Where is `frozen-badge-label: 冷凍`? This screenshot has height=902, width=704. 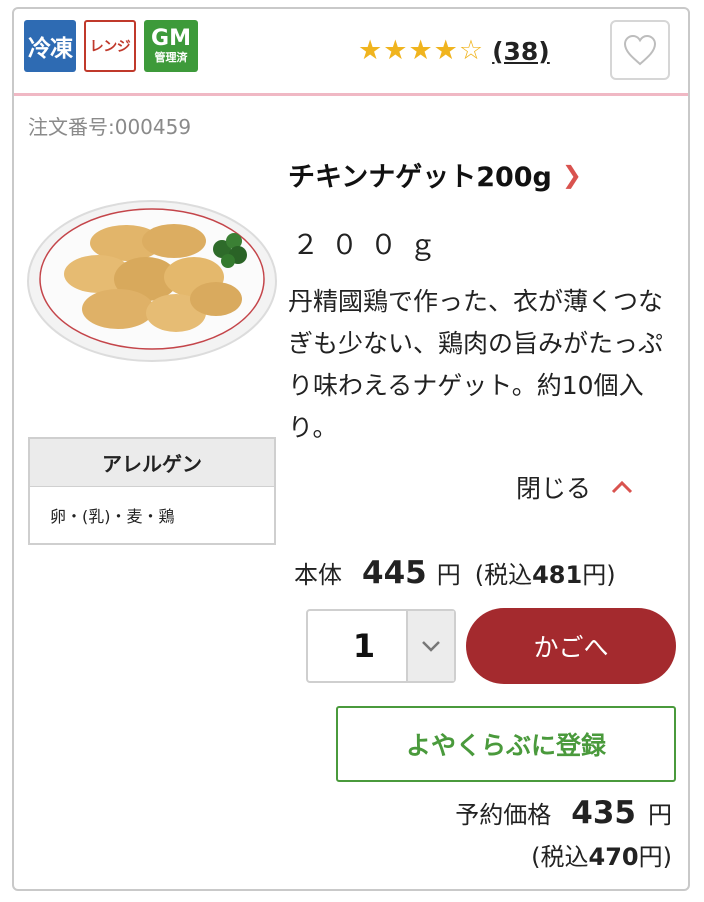
frozen-badge-label: 冷凍 is located at coordinates (50, 49).